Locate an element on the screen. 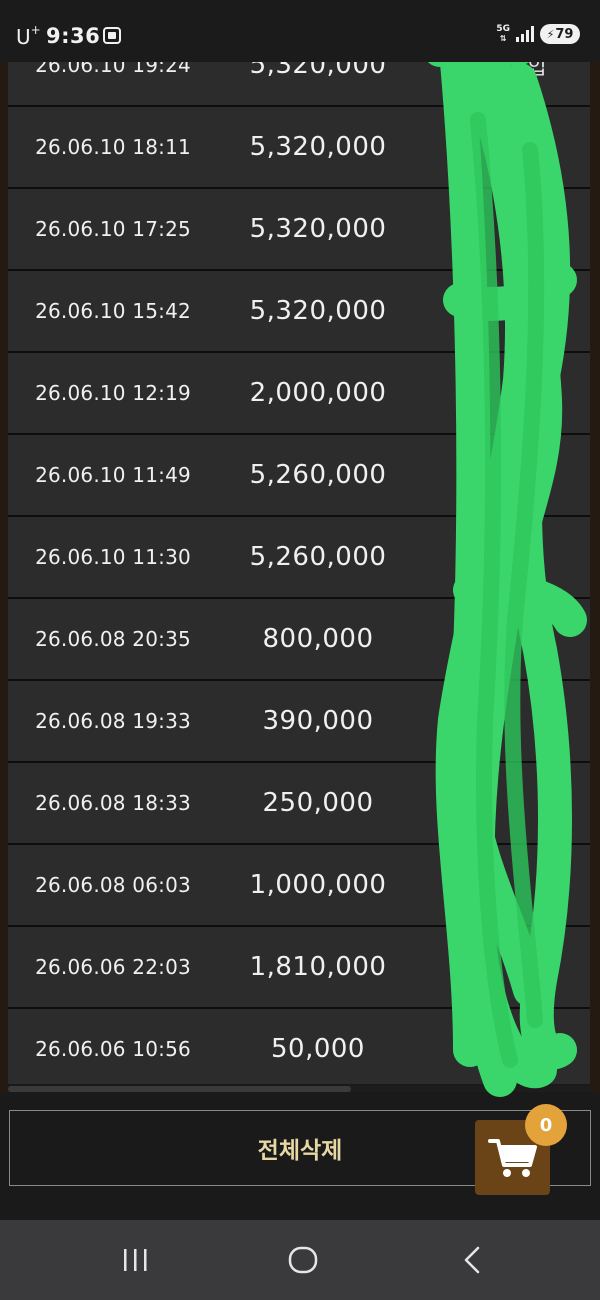  row-status: 실 is located at coordinates (528, 1050).